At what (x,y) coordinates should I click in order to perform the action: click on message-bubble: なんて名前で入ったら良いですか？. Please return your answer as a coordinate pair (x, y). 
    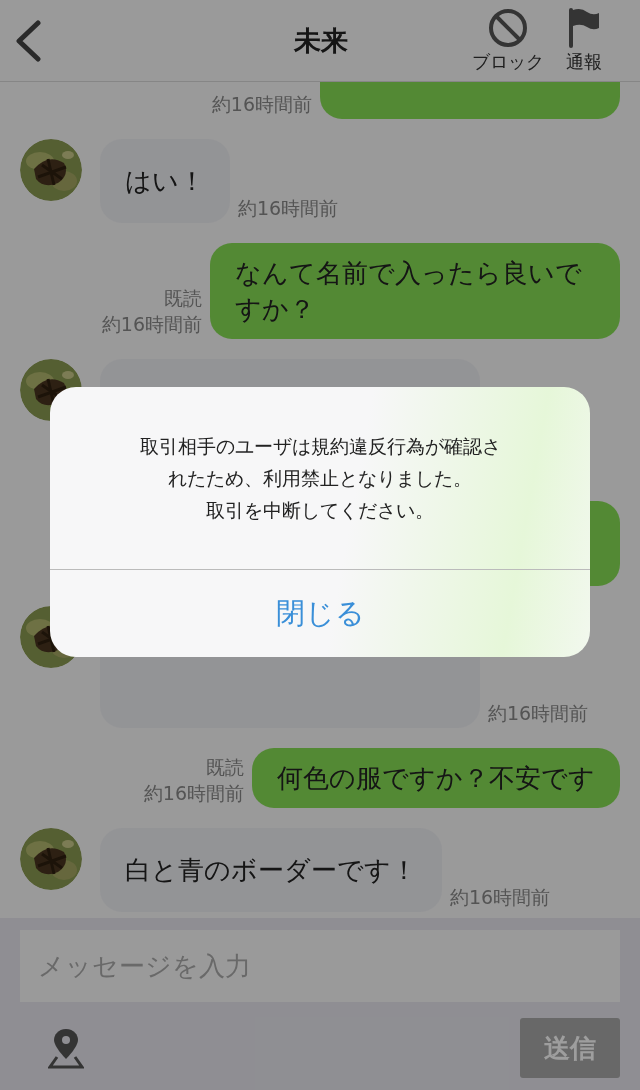
    Looking at the image, I should click on (415, 291).